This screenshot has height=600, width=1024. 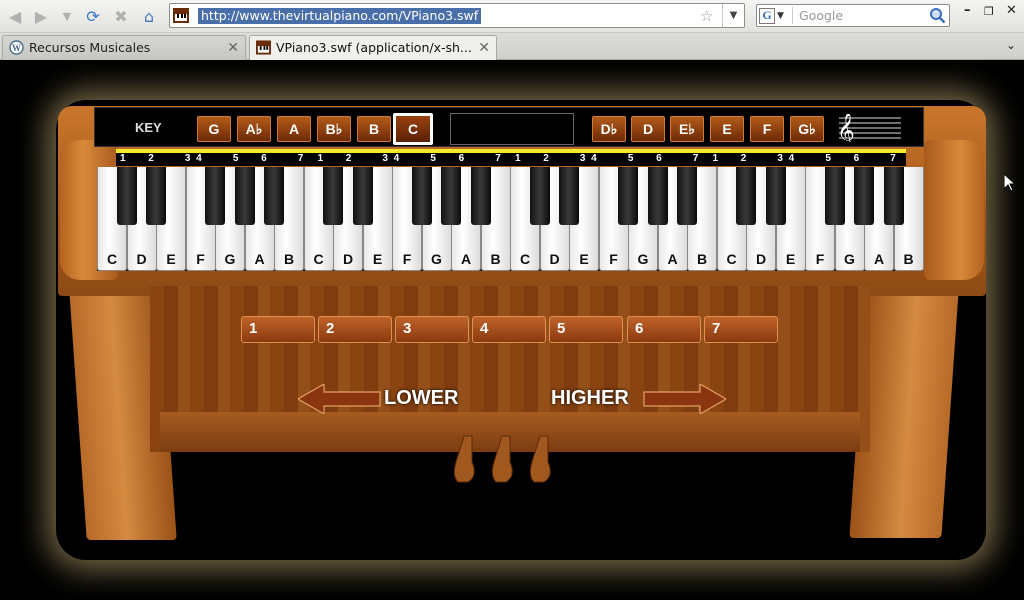 What do you see at coordinates (41, 16) in the screenshot?
I see `forward-icon: ▶` at bounding box center [41, 16].